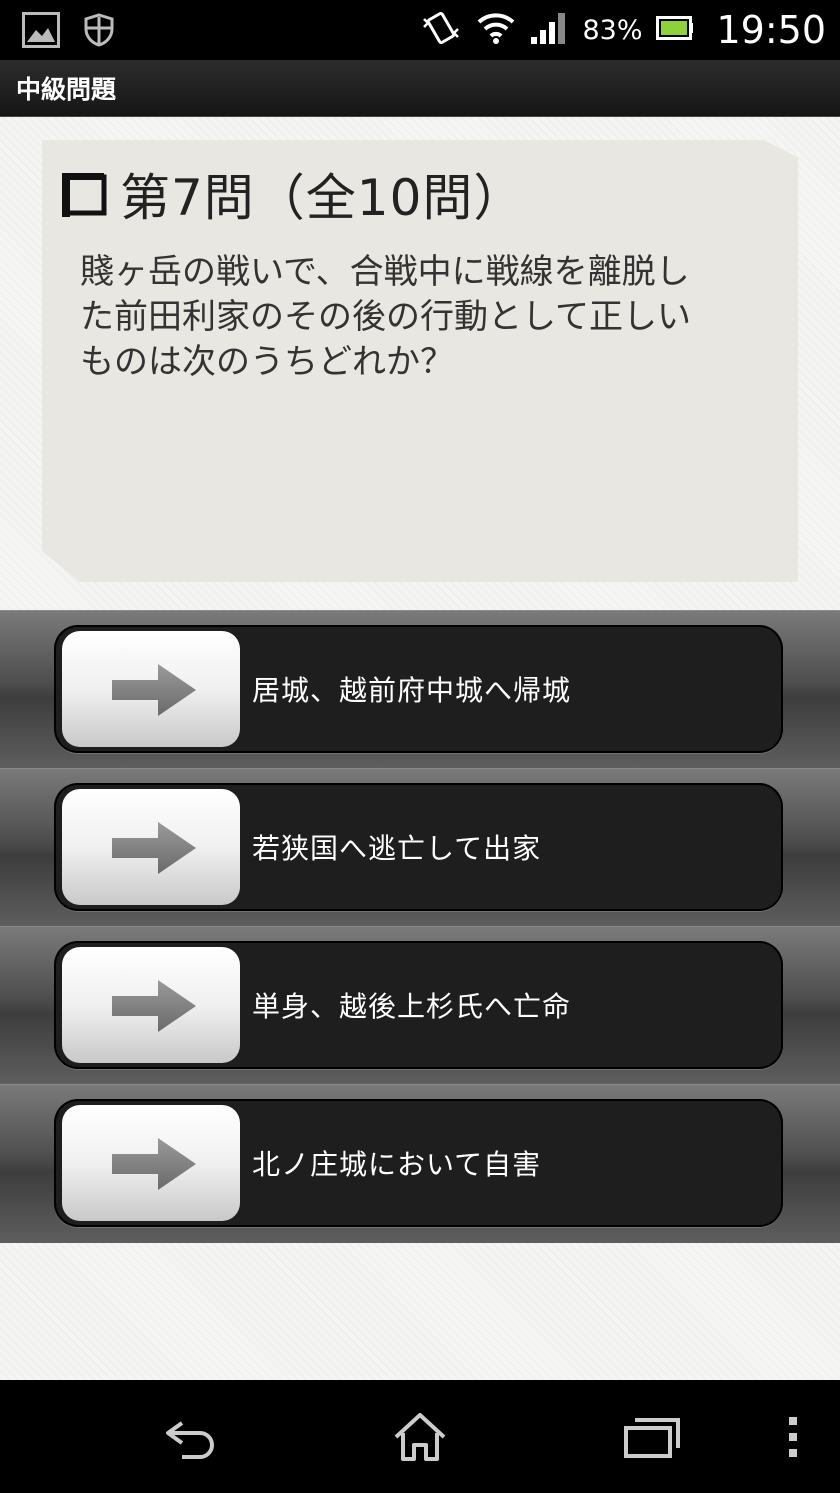 Image resolution: width=840 pixels, height=1493 pixels. I want to click on menu-icon, so click(793, 1436).